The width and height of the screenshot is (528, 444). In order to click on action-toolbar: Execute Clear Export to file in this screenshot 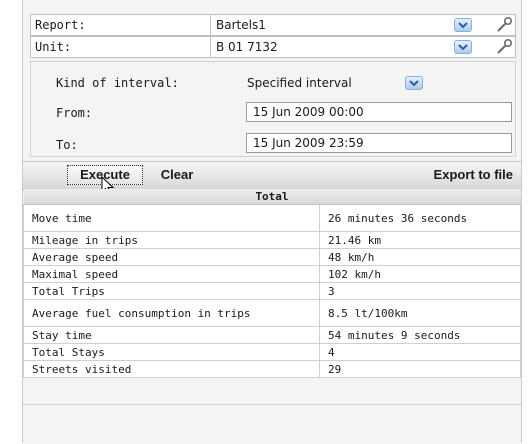, I will do `click(272, 175)`.